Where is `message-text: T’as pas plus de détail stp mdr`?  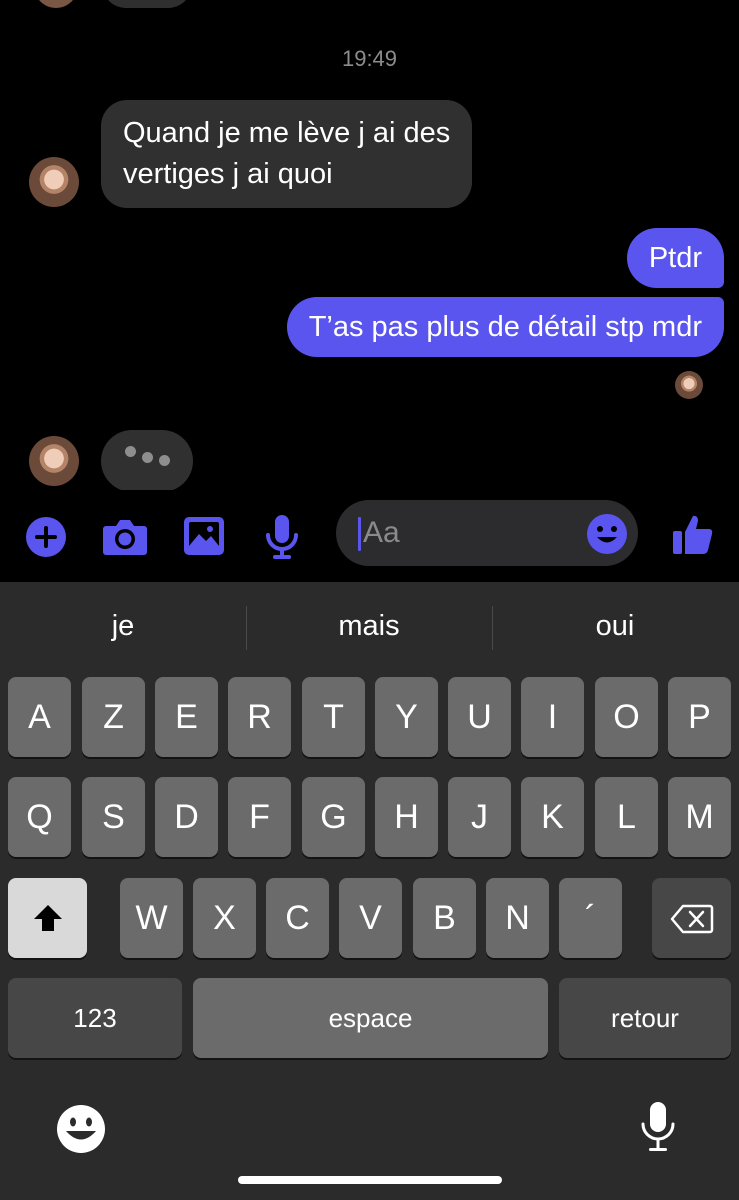 message-text: T’as pas plus de détail stp mdr is located at coordinates (505, 327).